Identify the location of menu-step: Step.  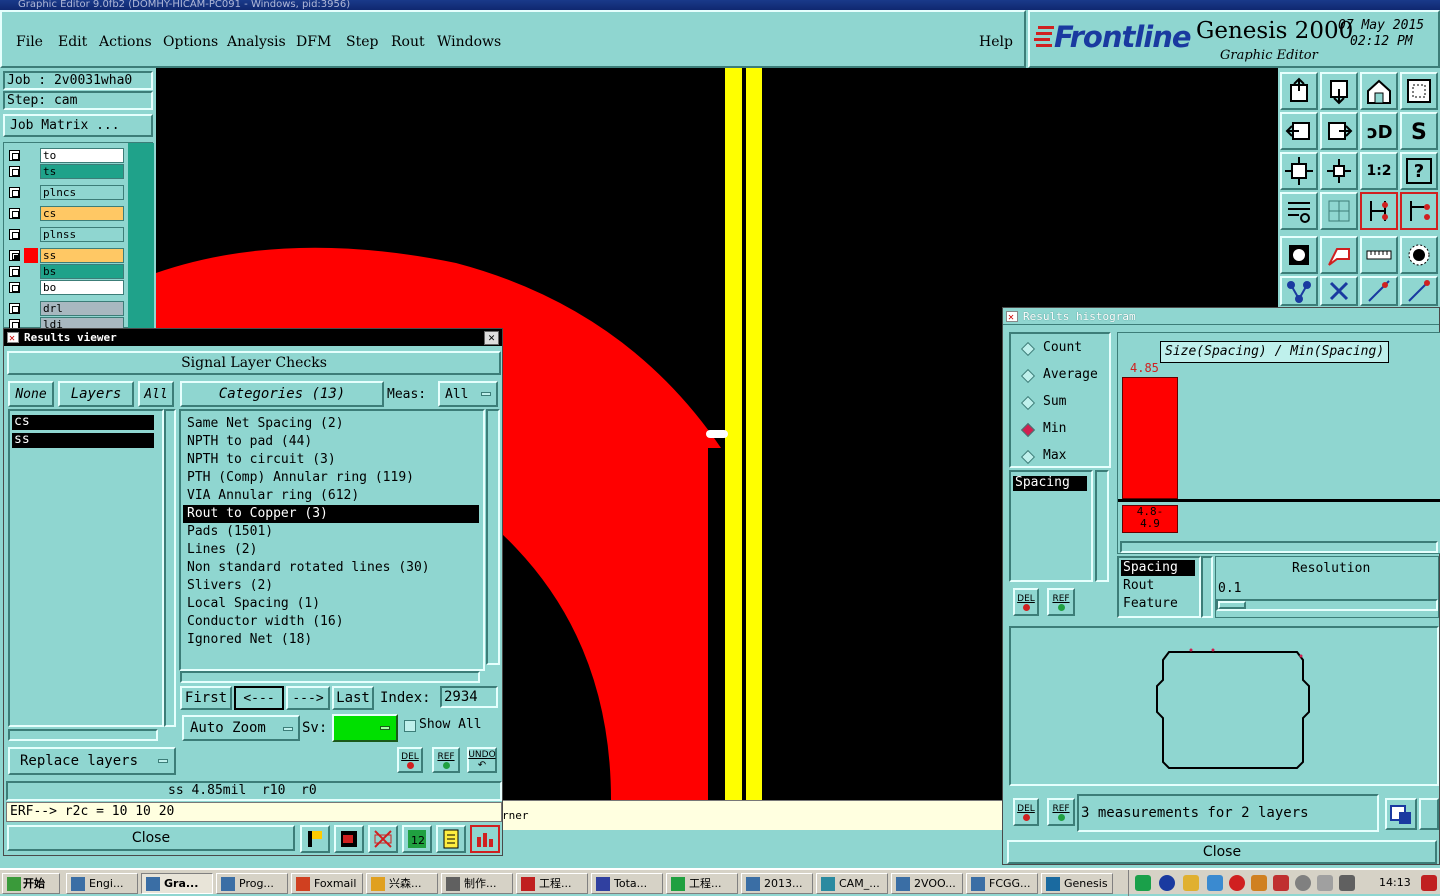
(362, 42).